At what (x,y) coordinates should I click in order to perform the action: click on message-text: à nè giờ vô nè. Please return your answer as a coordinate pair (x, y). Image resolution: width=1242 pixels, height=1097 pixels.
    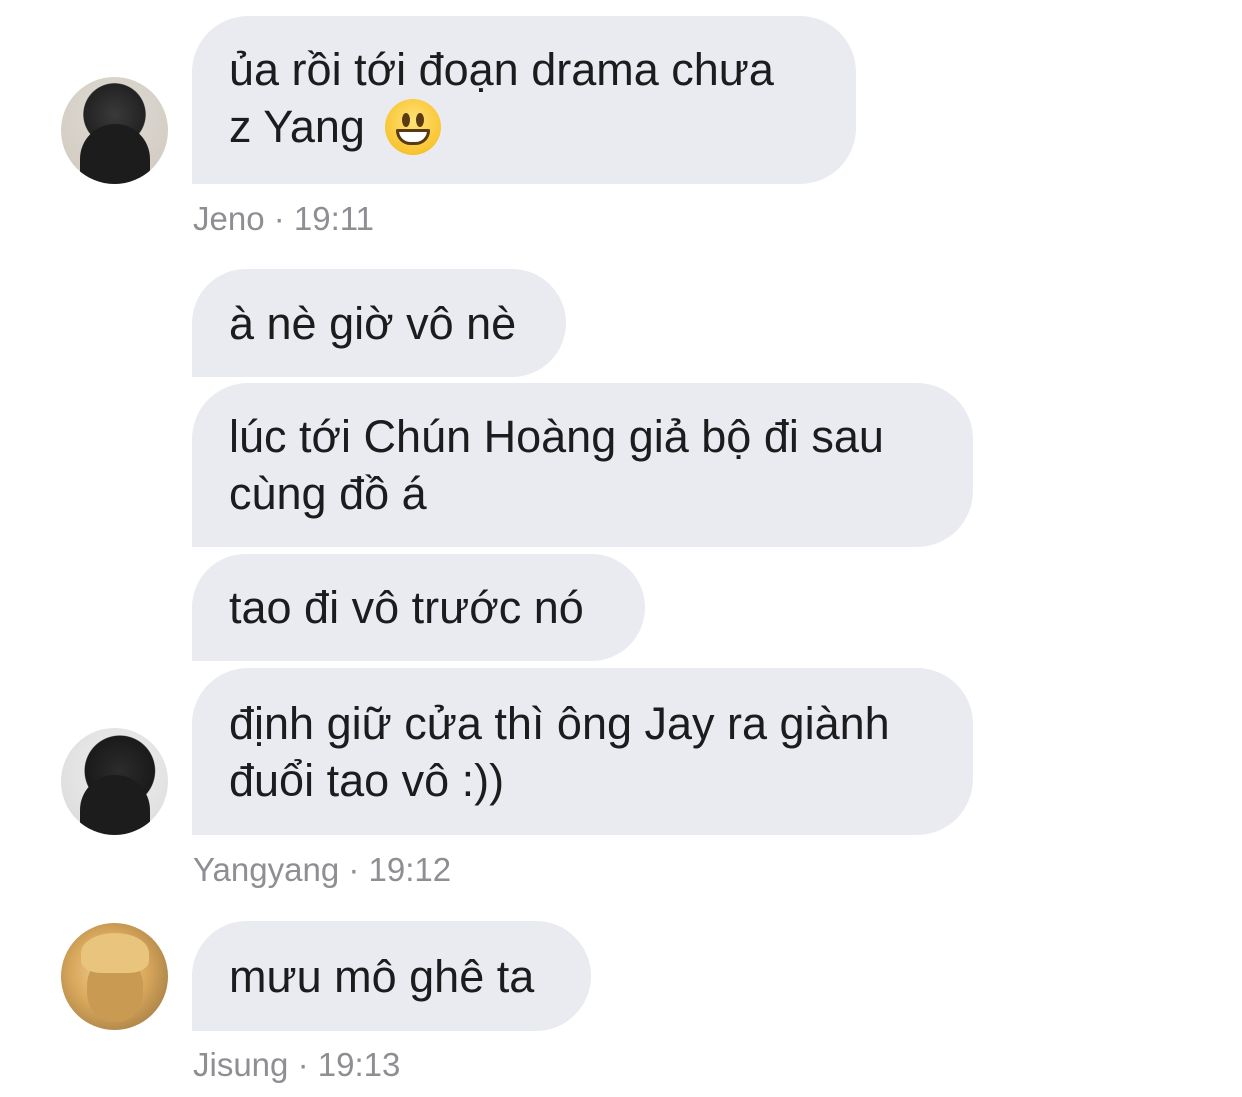
    Looking at the image, I should click on (373, 323).